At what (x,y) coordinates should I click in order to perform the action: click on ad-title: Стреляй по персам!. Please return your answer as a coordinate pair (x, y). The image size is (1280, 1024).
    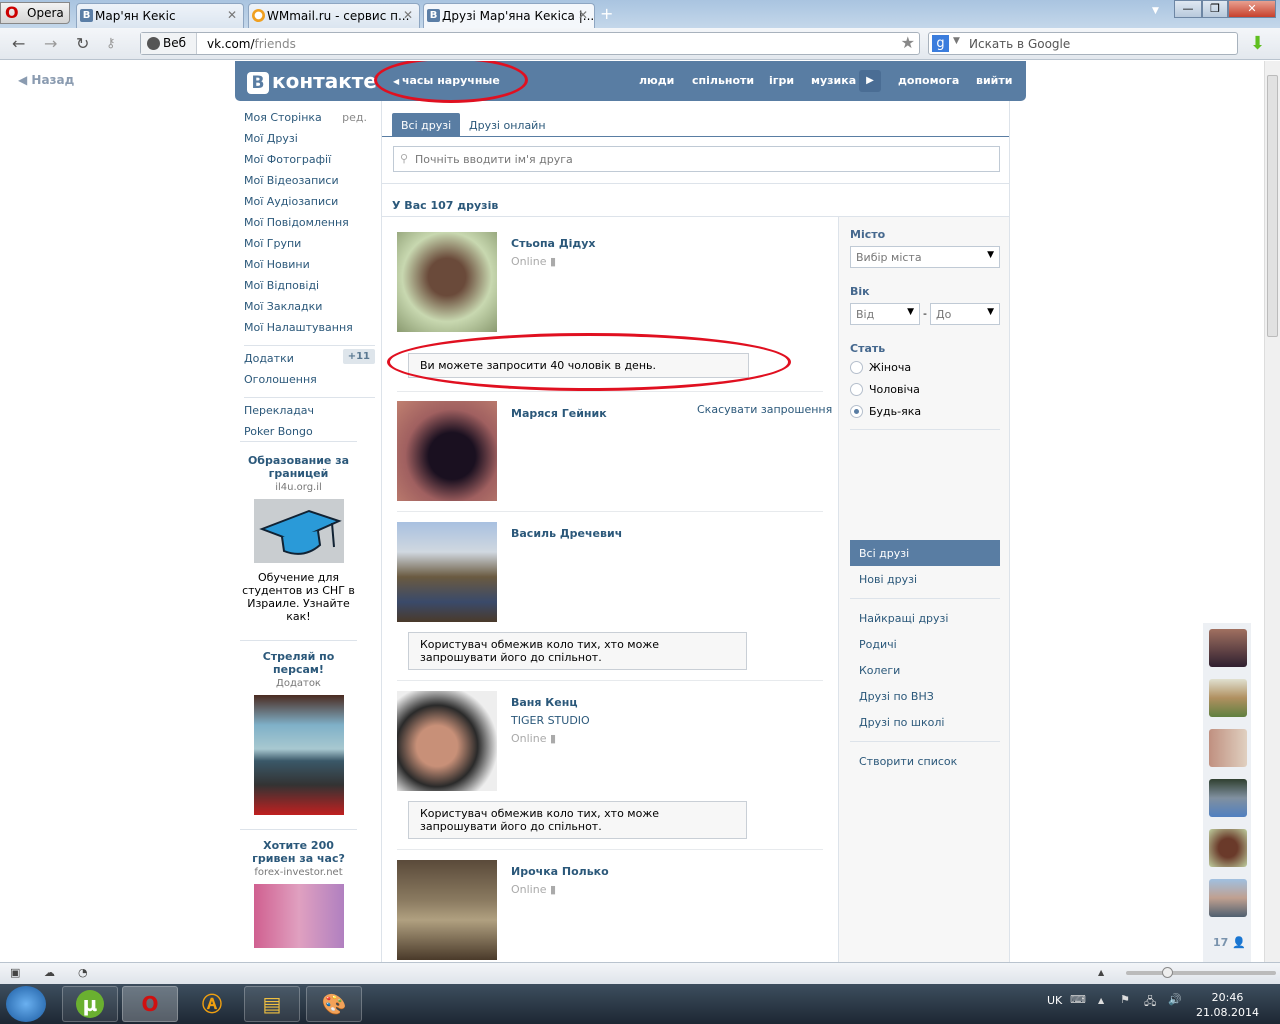
    Looking at the image, I should click on (298, 663).